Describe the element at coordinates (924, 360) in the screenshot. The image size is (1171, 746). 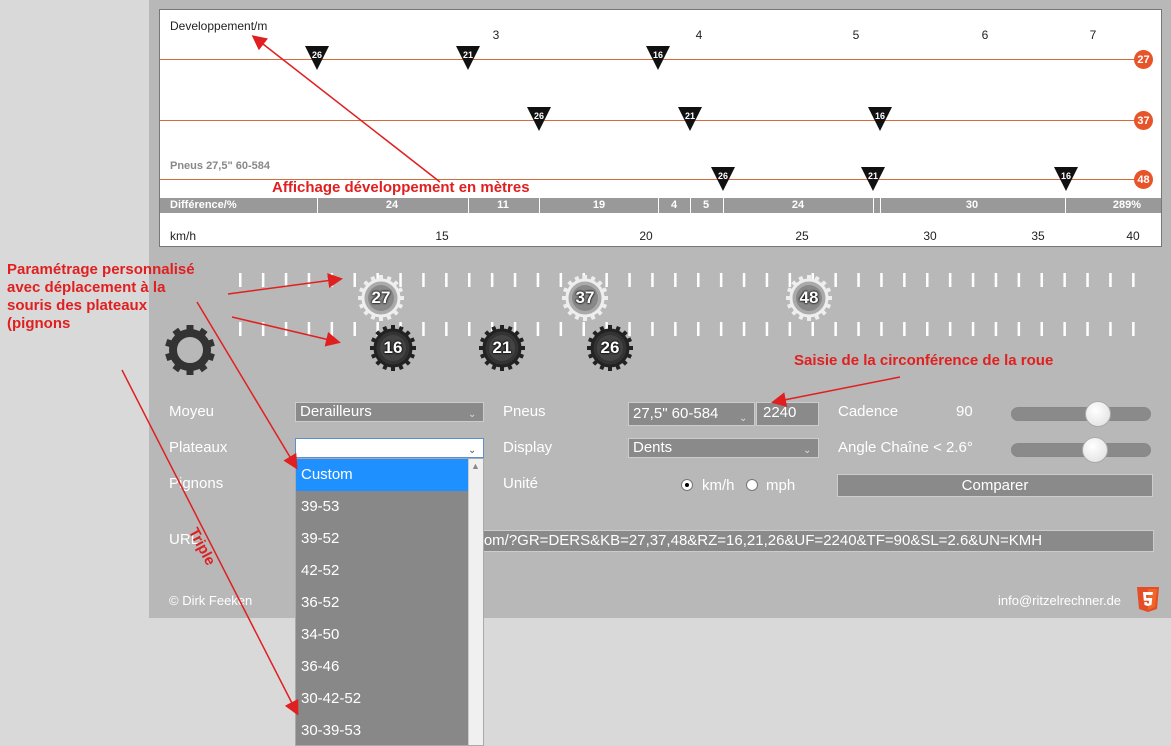
I see `annotation-circumference: Saisie de la circonférence de la roue` at that location.